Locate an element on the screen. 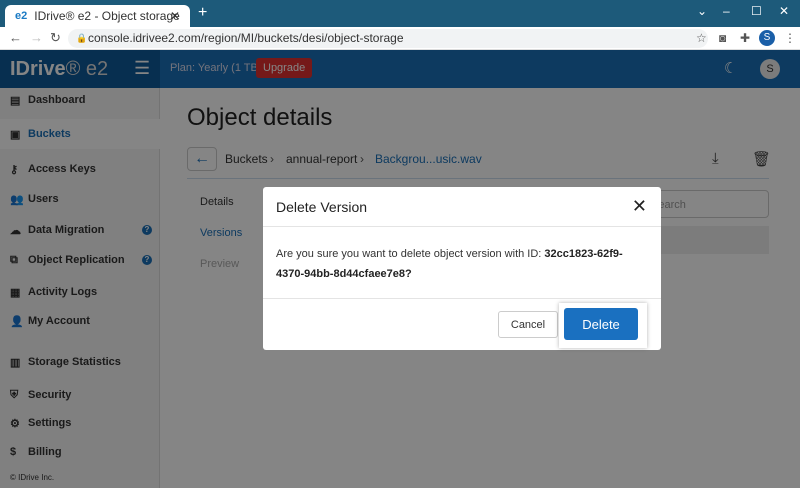 The image size is (800, 488). forward-icon: → is located at coordinates (36, 37).